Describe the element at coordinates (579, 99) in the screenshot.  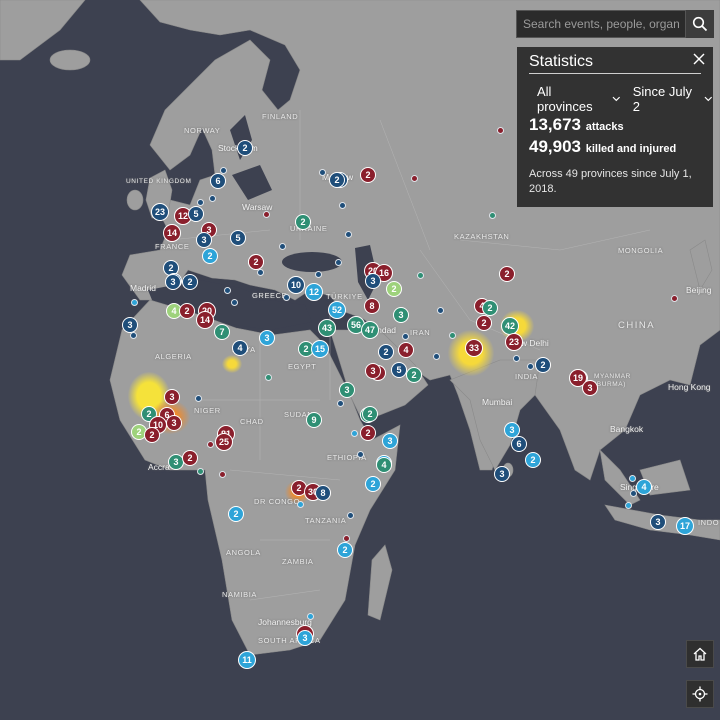
I see `province-filter-dropdown: All provinces` at that location.